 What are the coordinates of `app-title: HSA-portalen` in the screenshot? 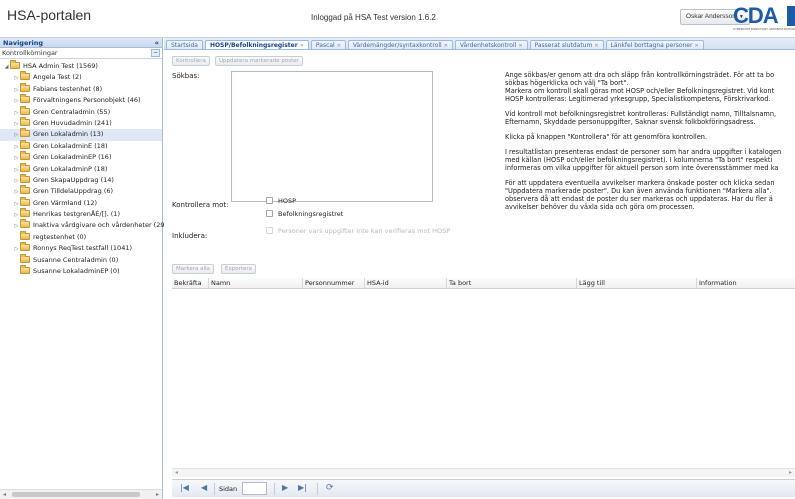 It's located at (49, 15).